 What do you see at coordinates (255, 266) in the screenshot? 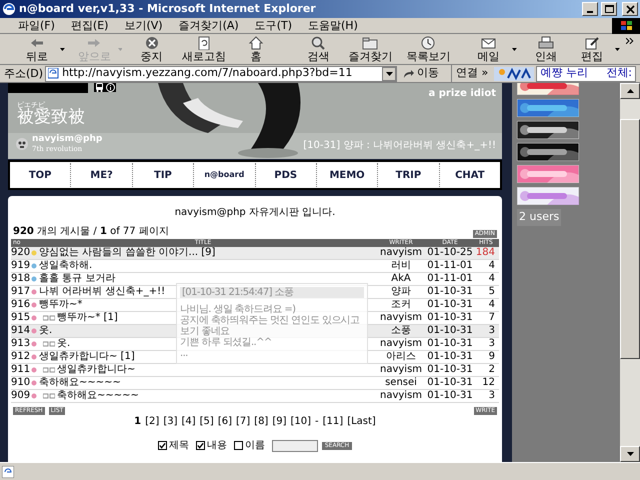
I see `post-row: 919 생일축하해. 러비 01-11-01 4` at bounding box center [255, 266].